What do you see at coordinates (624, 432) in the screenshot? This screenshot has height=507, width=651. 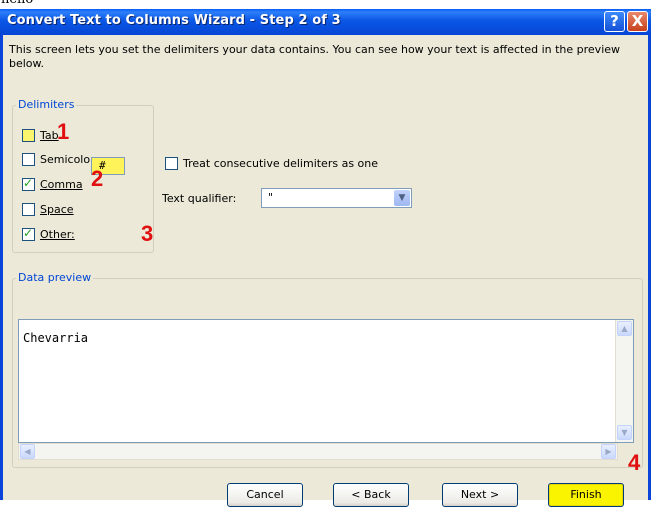 I see `scroll-down-icon: ▼` at bounding box center [624, 432].